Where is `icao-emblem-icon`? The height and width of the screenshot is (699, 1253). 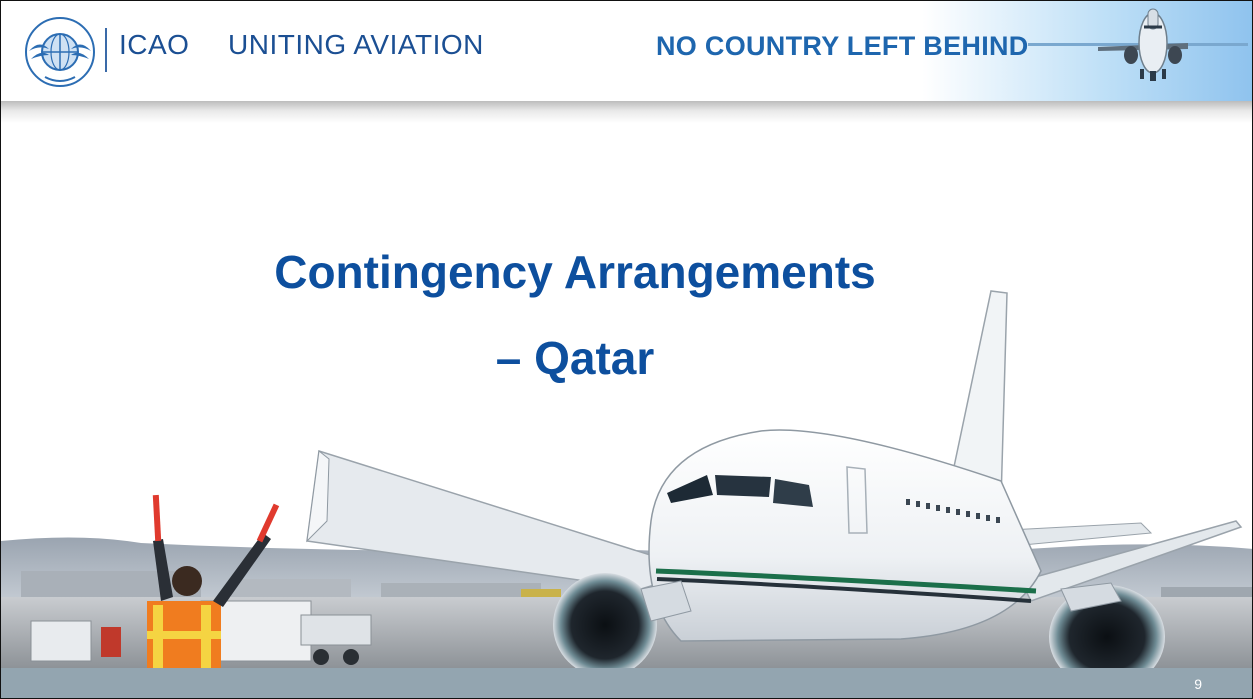 icao-emblem-icon is located at coordinates (60, 52).